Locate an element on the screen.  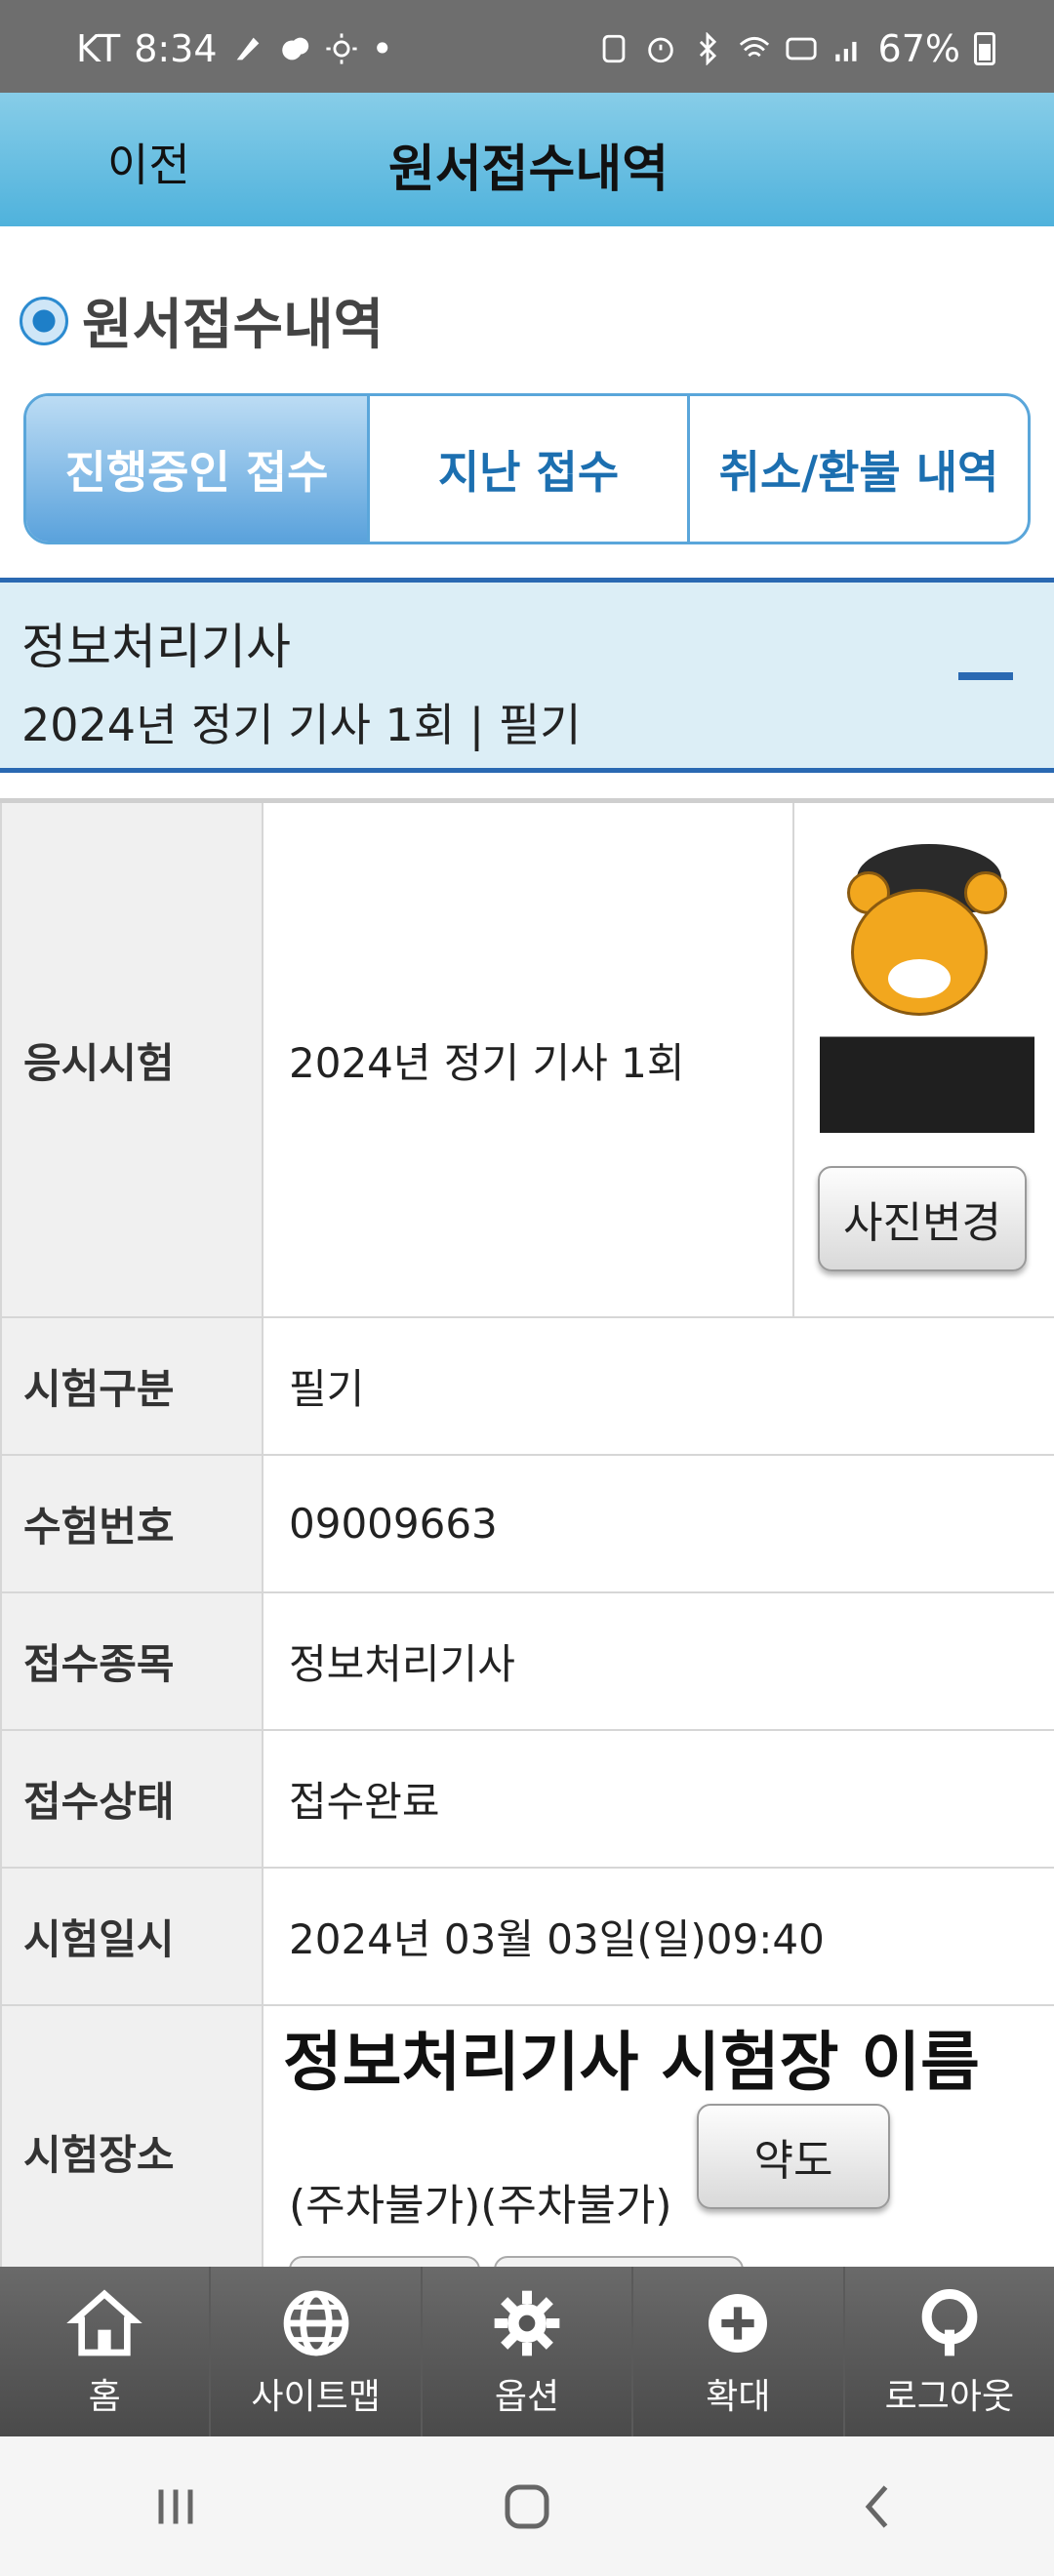
exam-value: 2024년 정기 기사 1회 is located at coordinates (487, 1062).